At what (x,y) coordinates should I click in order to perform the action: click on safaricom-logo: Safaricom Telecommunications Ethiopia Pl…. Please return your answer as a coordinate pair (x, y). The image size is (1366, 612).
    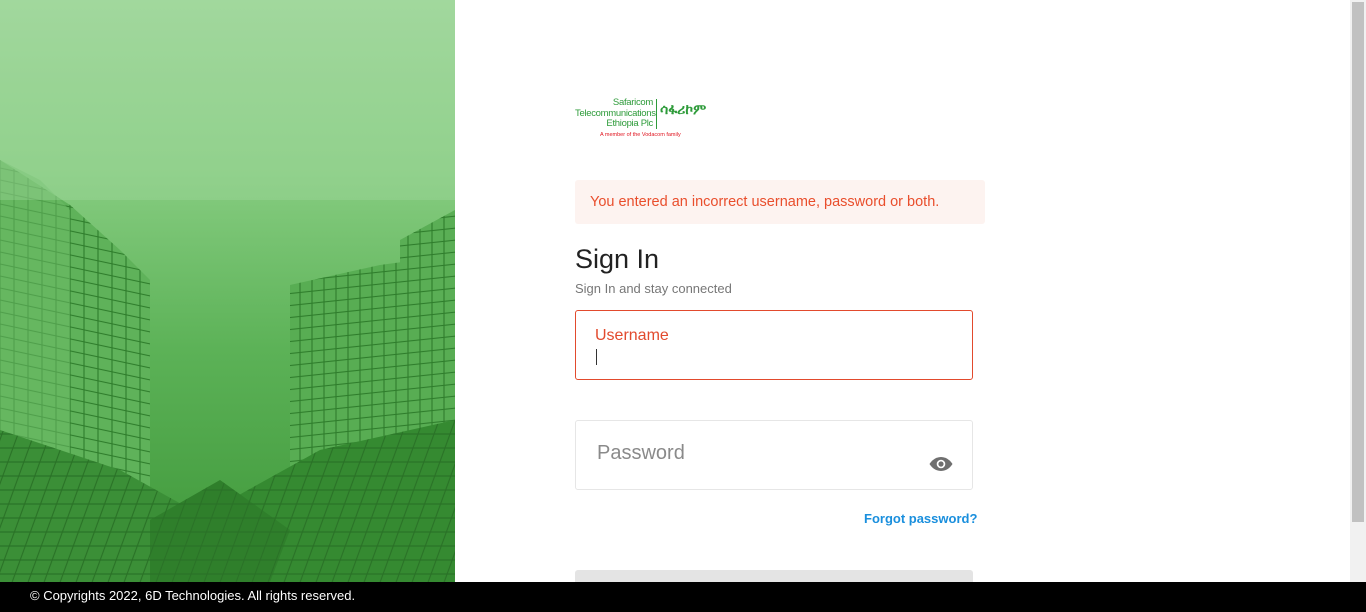
    Looking at the image, I should click on (650, 120).